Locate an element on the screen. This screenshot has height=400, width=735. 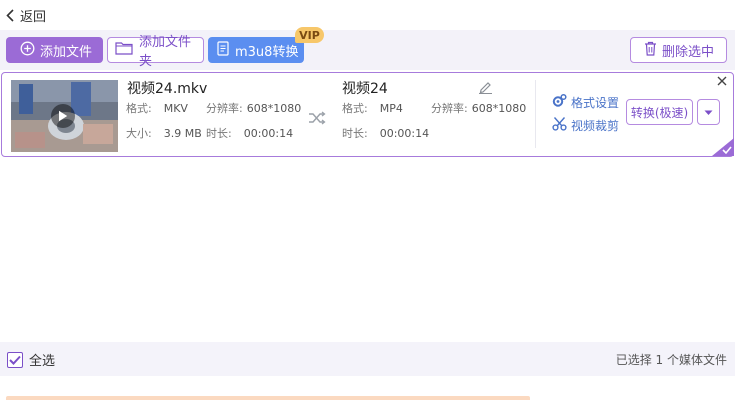
scissors-icon is located at coordinates (559, 125).